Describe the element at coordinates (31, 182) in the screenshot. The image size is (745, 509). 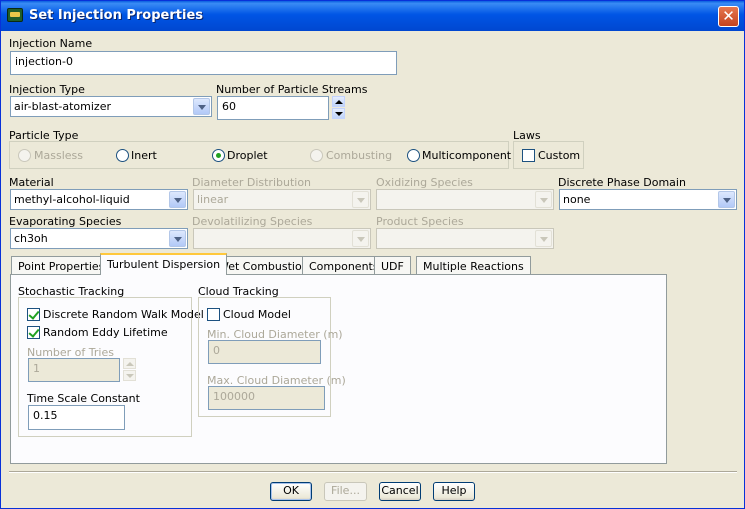
I see `material-label: Material` at that location.